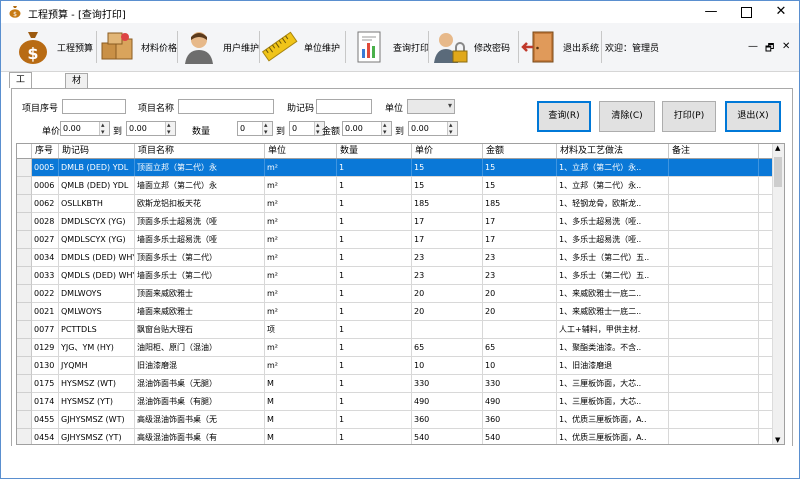  I want to click on table-cell: 0062, so click(45, 203).